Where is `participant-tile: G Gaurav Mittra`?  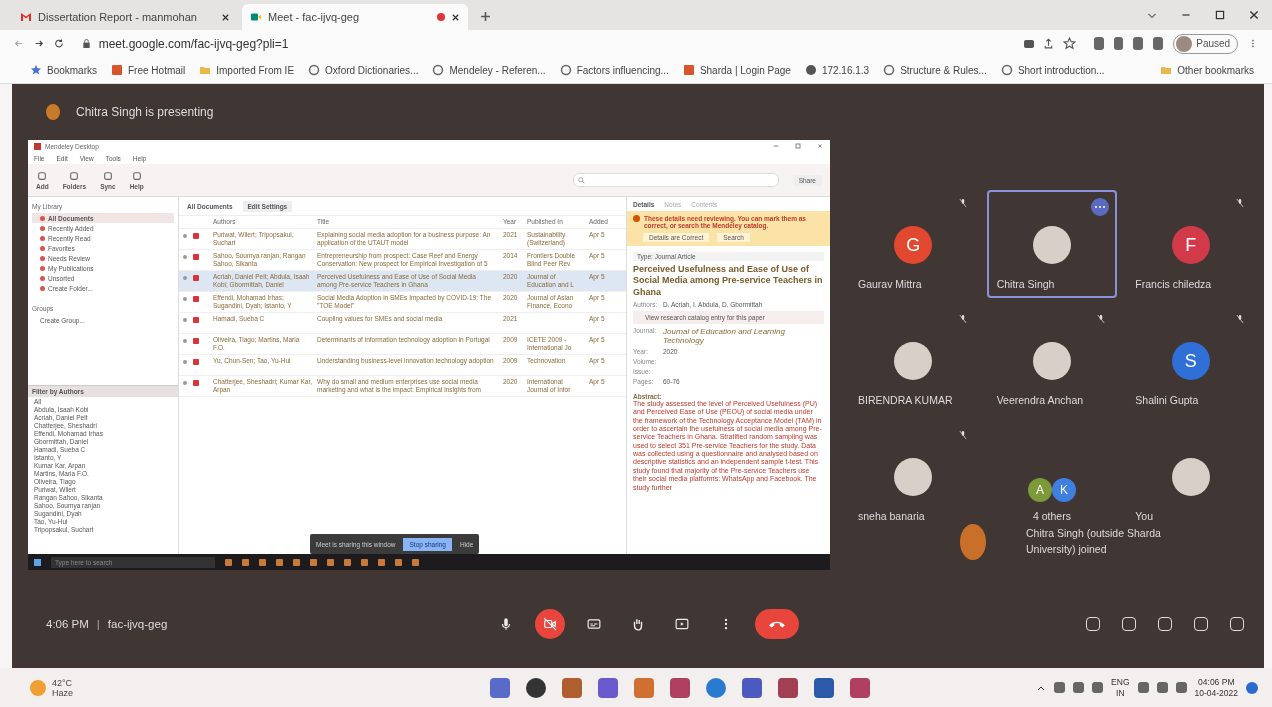
participant-tile: G Gaurav Mittra is located at coordinates (913, 244).